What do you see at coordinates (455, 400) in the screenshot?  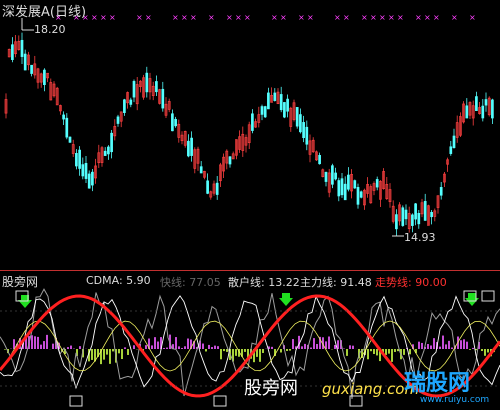 I see `watermark-site: www.ruiyu.com` at bounding box center [455, 400].